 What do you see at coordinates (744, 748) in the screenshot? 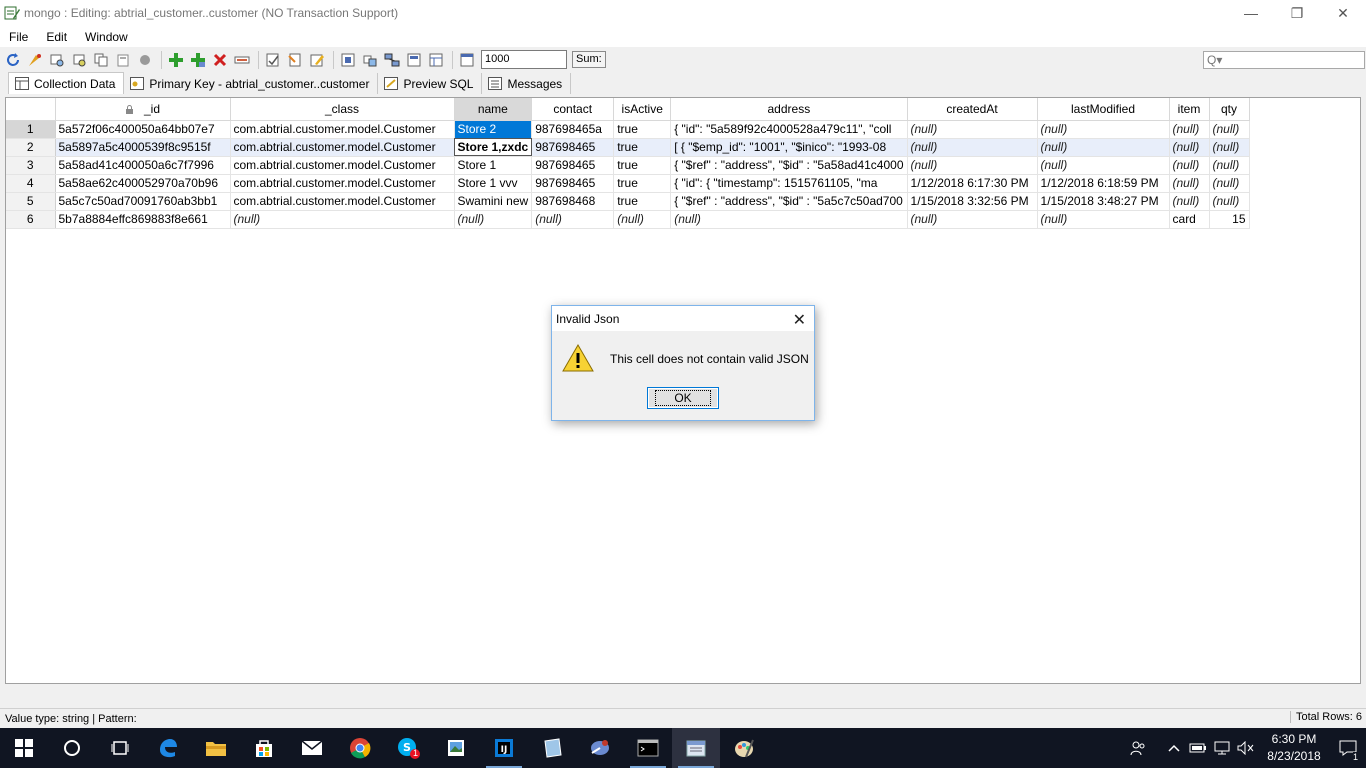
I see `paint-button` at bounding box center [744, 748].